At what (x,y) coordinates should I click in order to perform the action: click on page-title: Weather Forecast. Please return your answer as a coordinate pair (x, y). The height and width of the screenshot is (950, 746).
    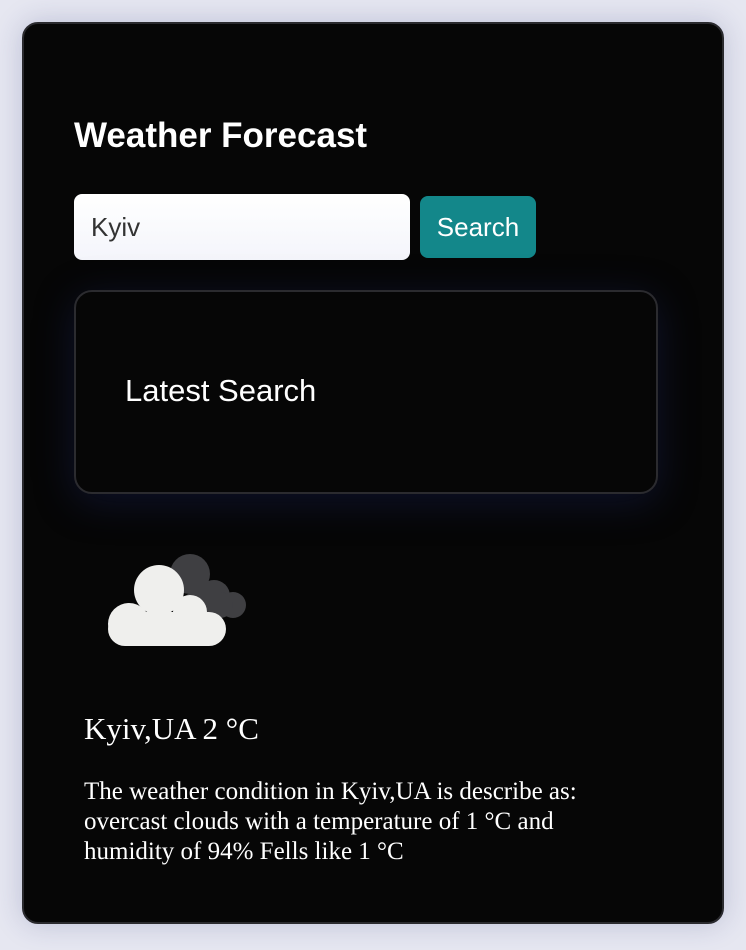
    Looking at the image, I should click on (221, 135).